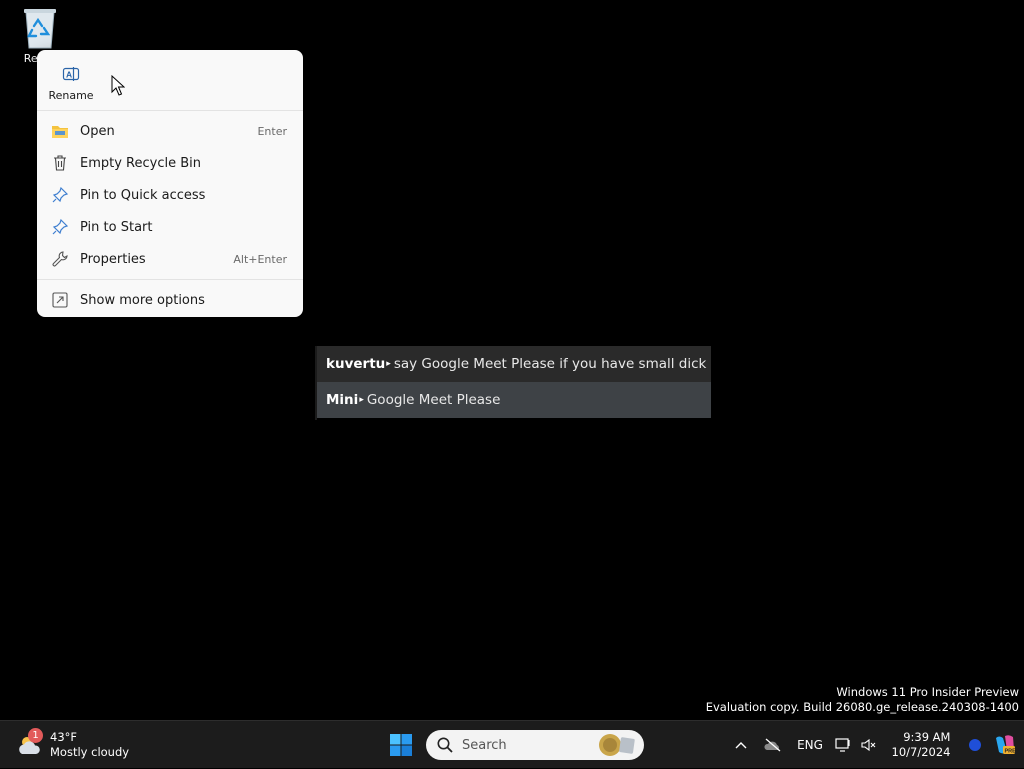 This screenshot has height=769, width=1024. I want to click on recycle-bin-icon, so click(40, 28).